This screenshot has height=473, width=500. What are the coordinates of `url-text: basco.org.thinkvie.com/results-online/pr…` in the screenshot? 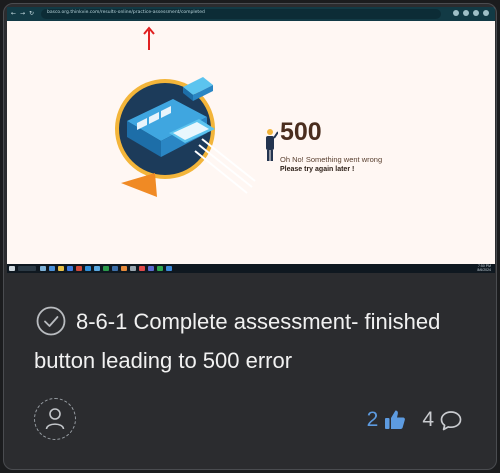 It's located at (126, 12).